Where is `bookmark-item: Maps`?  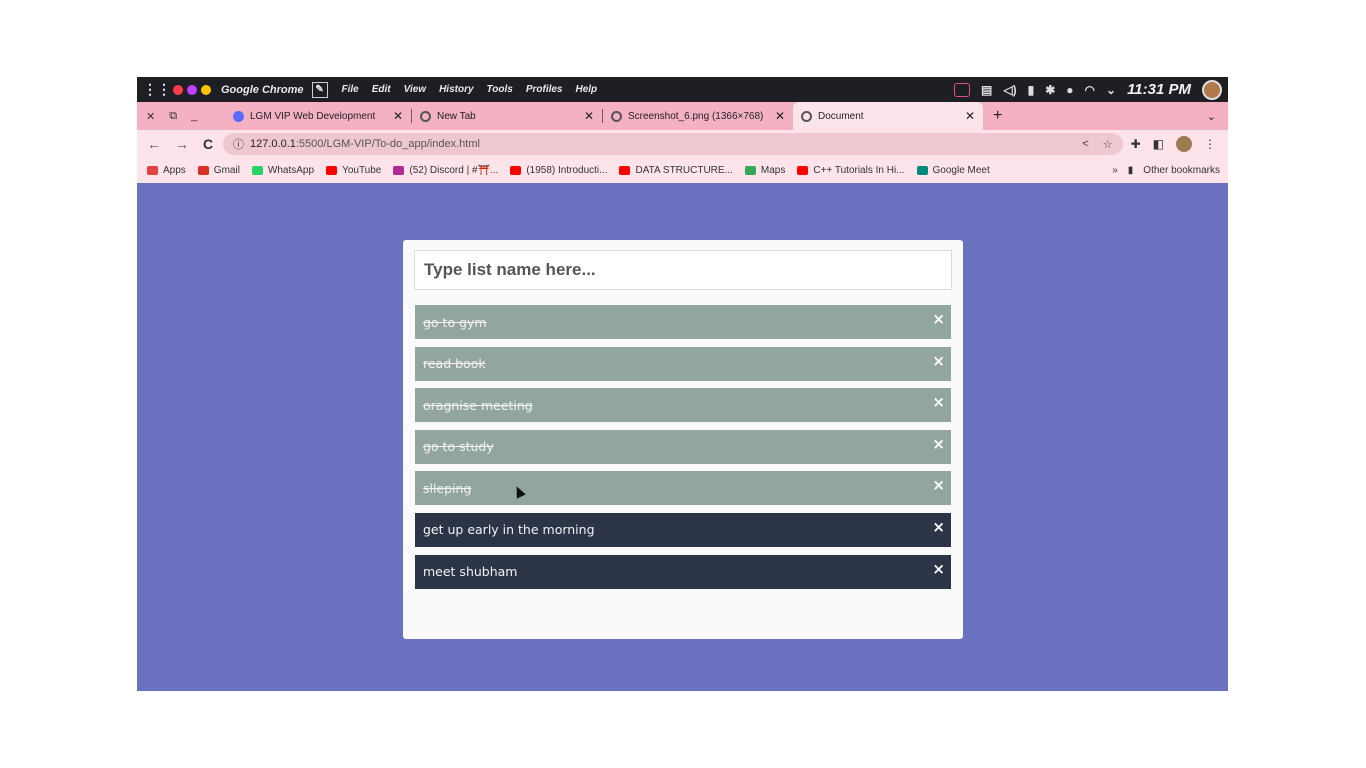 bookmark-item: Maps is located at coordinates (764, 170).